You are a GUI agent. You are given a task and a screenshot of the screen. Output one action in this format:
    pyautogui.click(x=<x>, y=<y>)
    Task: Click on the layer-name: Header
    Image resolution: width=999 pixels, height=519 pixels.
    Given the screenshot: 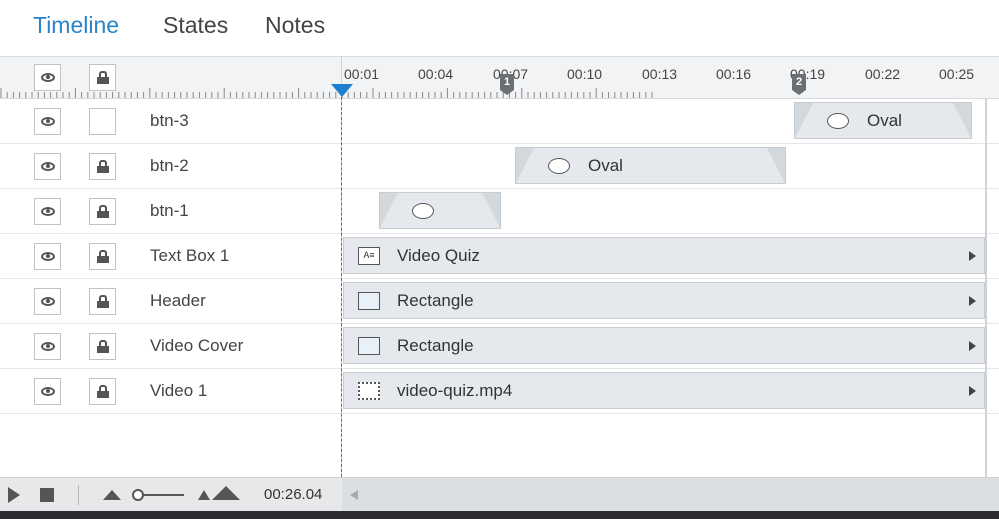 What is the action you would take?
    pyautogui.click(x=178, y=300)
    